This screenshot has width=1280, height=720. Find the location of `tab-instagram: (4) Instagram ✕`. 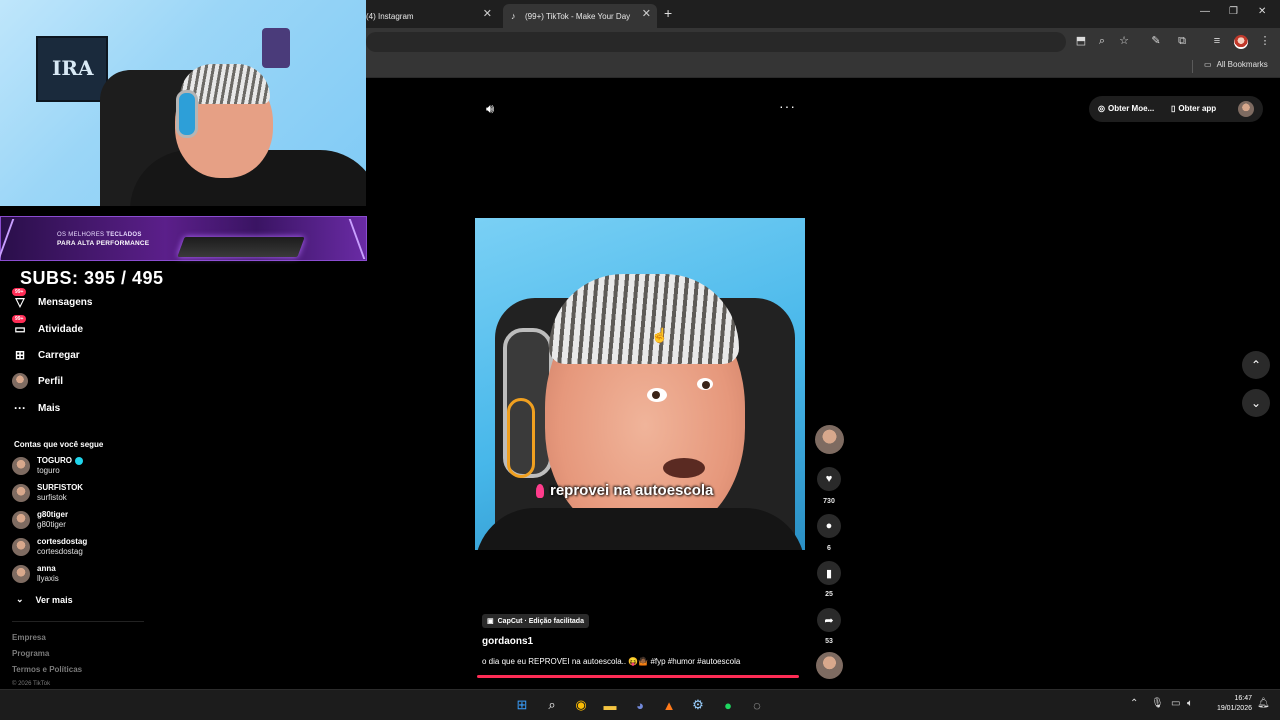

tab-instagram: (4) Instagram ✕ is located at coordinates (428, 16).